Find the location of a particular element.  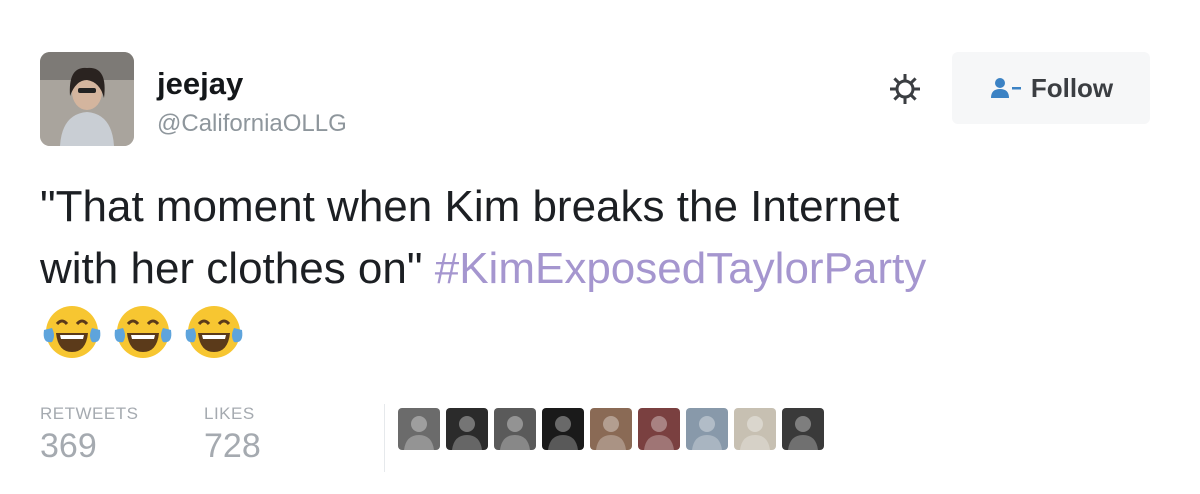

gear-icon is located at coordinates (905, 89).